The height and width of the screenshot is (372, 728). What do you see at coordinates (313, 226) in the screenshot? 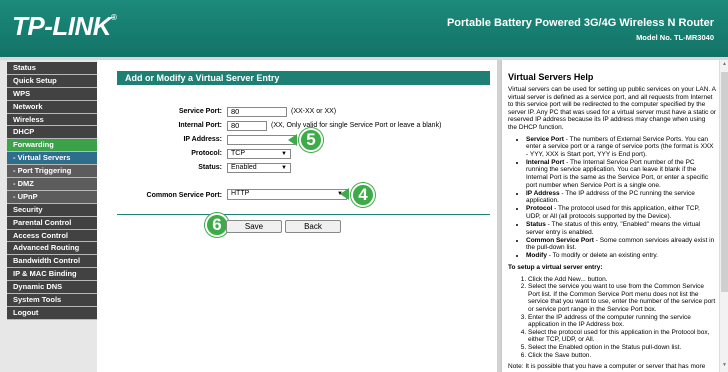
I see `back-button: Back` at bounding box center [313, 226].